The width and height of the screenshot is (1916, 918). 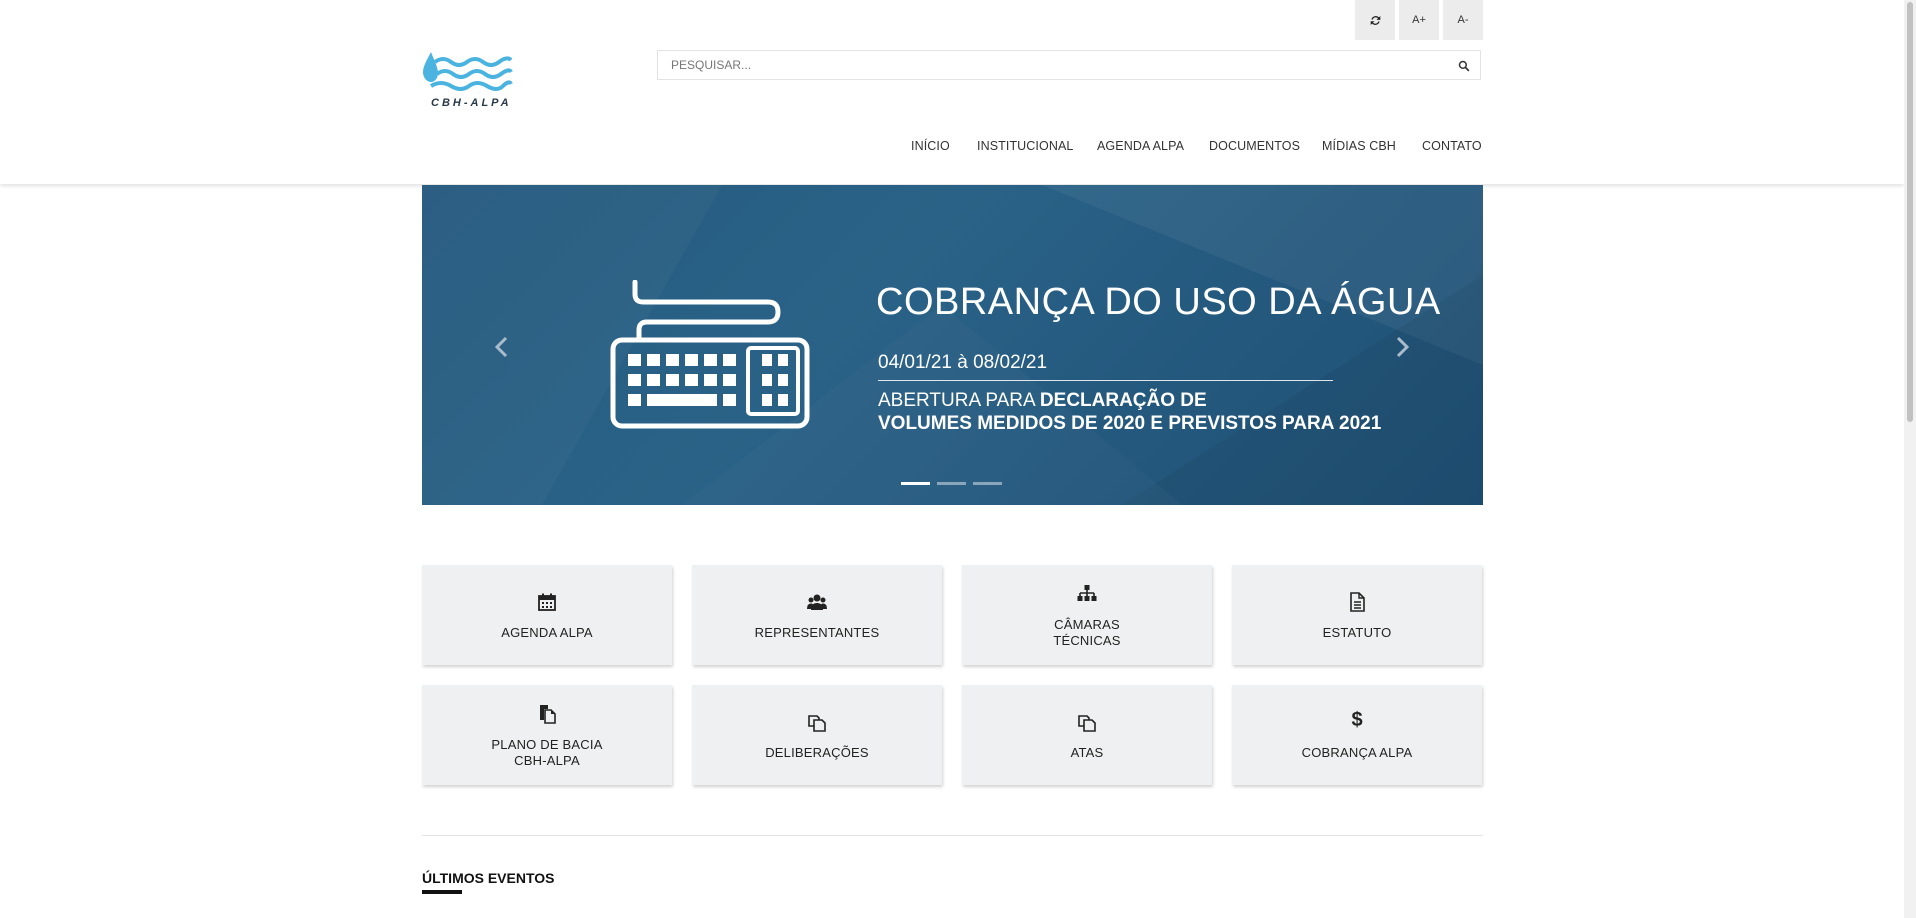 I want to click on tile-label: ATAS, so click(x=1087, y=752).